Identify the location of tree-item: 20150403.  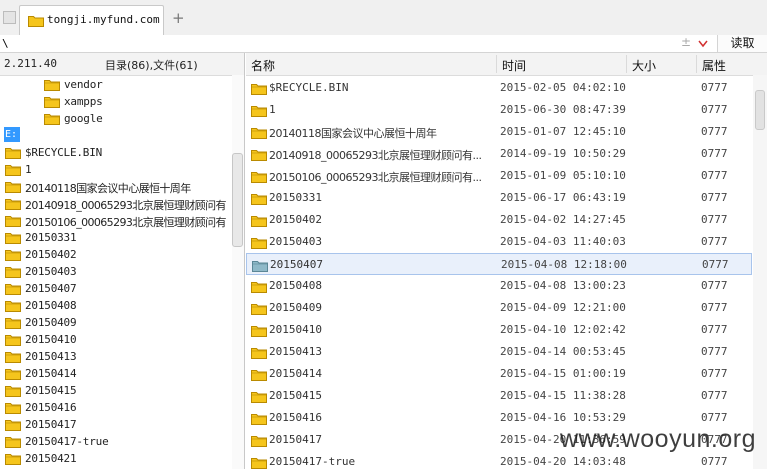
(118, 271).